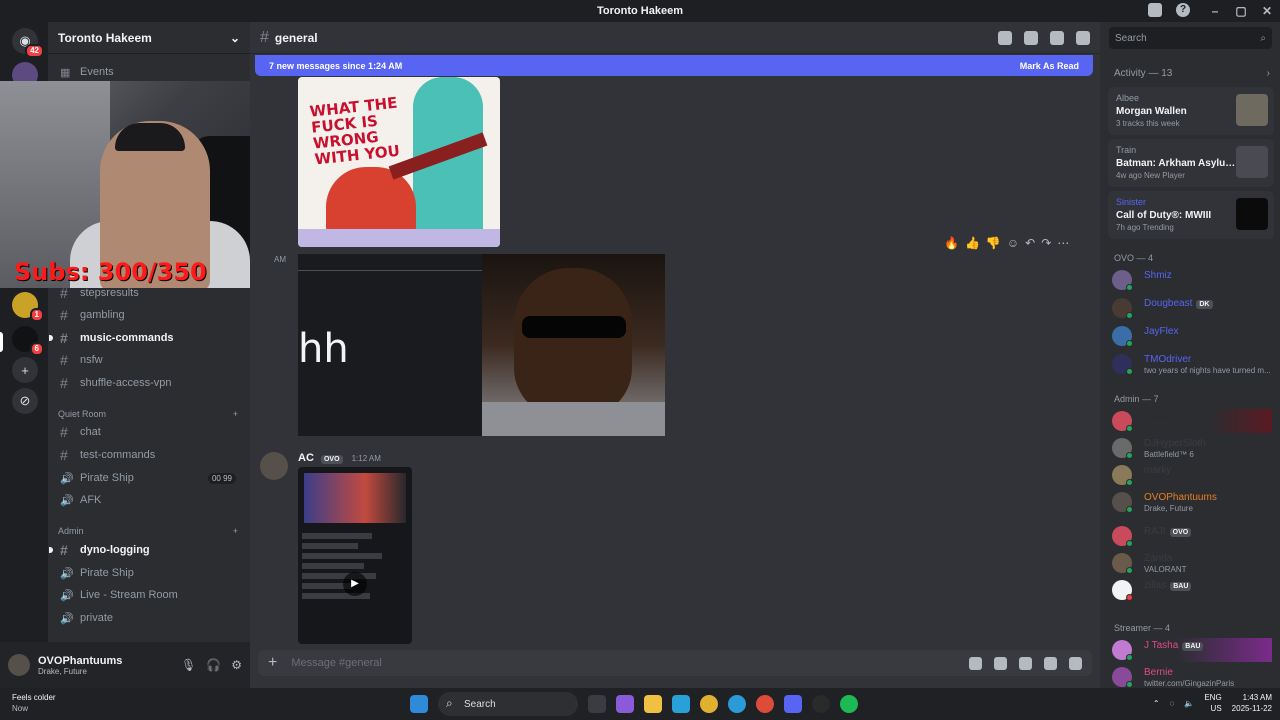 This screenshot has width=1280, height=720. What do you see at coordinates (355, 584) in the screenshot?
I see `play-icon: ▶` at bounding box center [355, 584].